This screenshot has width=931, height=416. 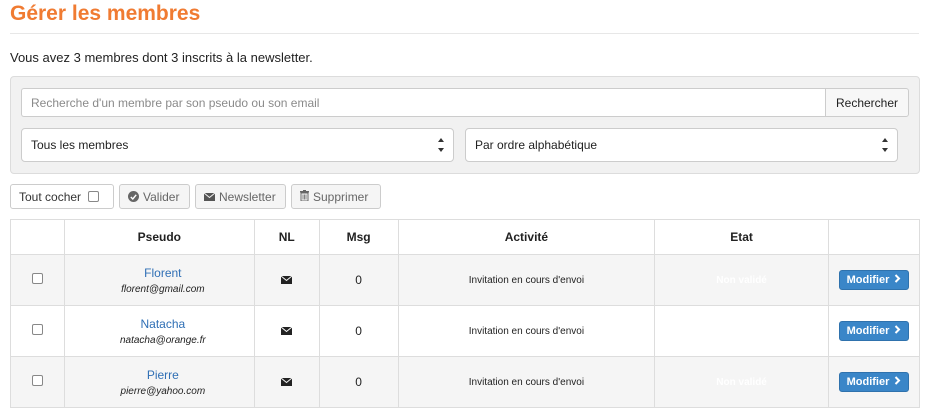 I want to click on header-activity: Activité, so click(x=526, y=237).